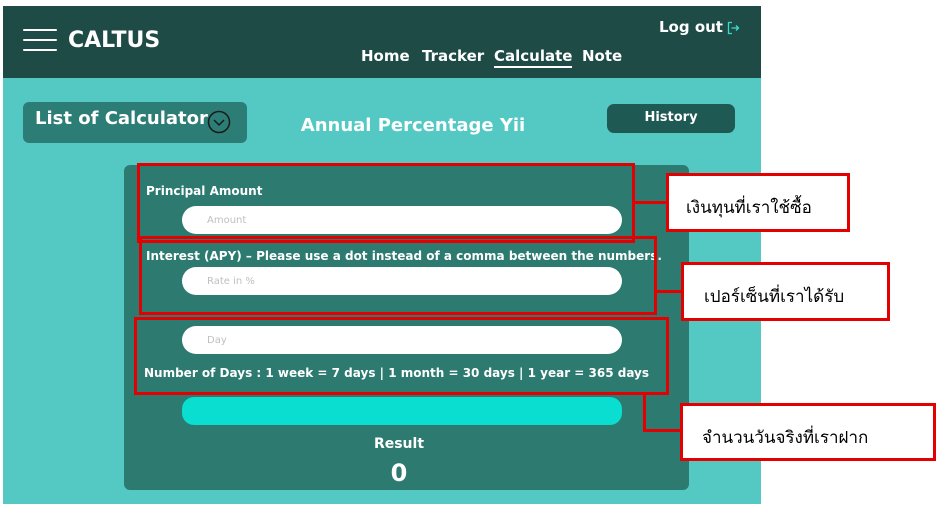 The height and width of the screenshot is (507, 938). I want to click on interest-callout: เปอร์เซ็นที่เราได้รับ, so click(785, 291).